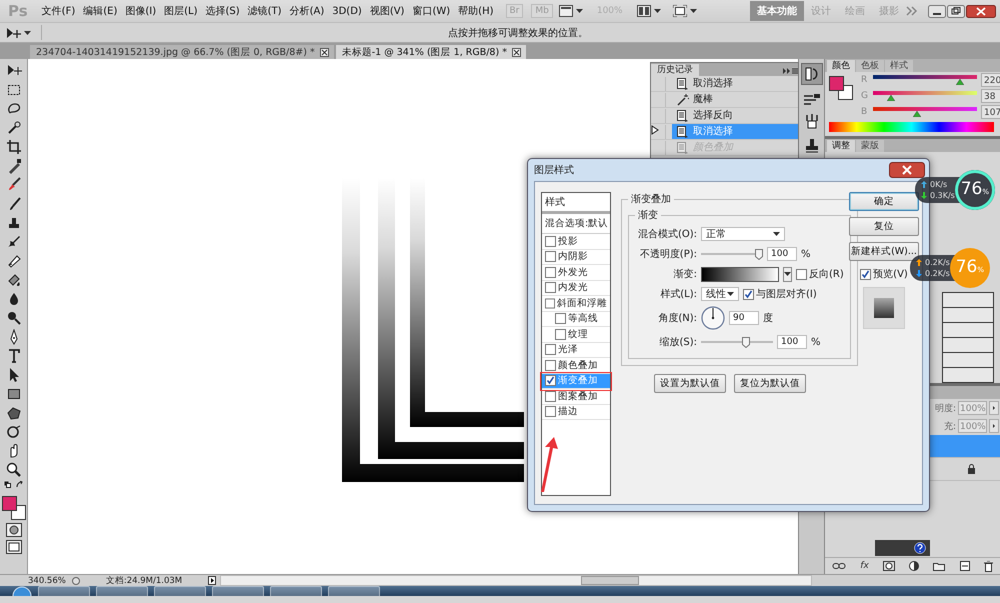  What do you see at coordinates (811, 99) in the screenshot?
I see `brush-presets-icon` at bounding box center [811, 99].